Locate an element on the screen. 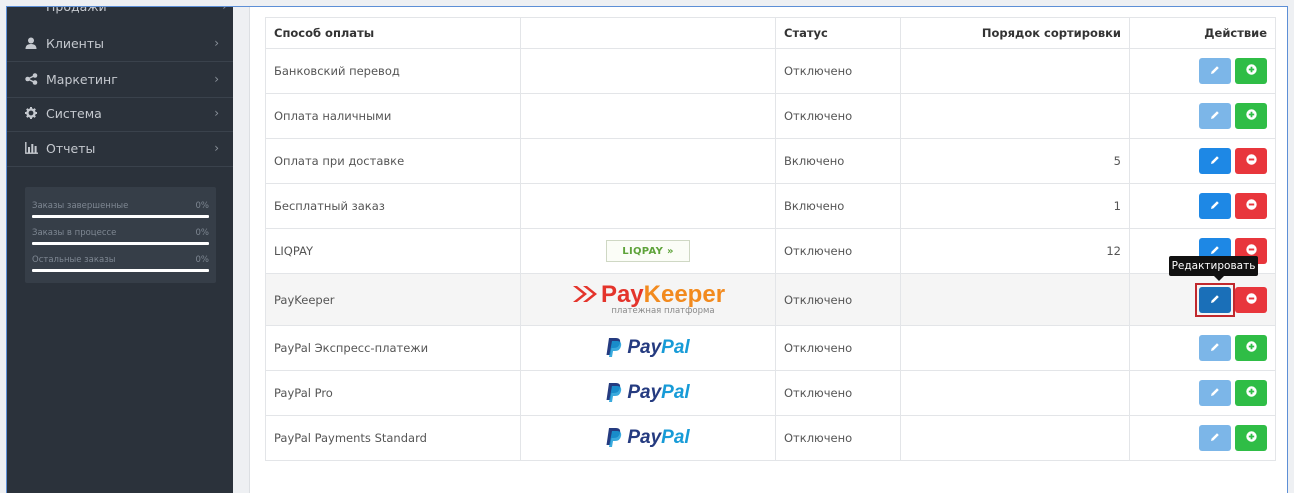  sidebar-item-system: Система › is located at coordinates (120, 113).